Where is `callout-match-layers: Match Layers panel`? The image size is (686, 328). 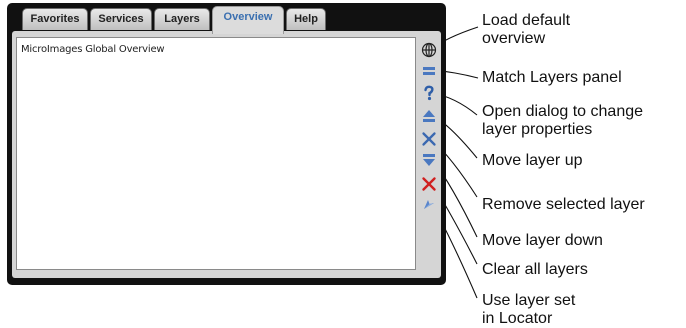 callout-match-layers: Match Layers panel is located at coordinates (552, 78).